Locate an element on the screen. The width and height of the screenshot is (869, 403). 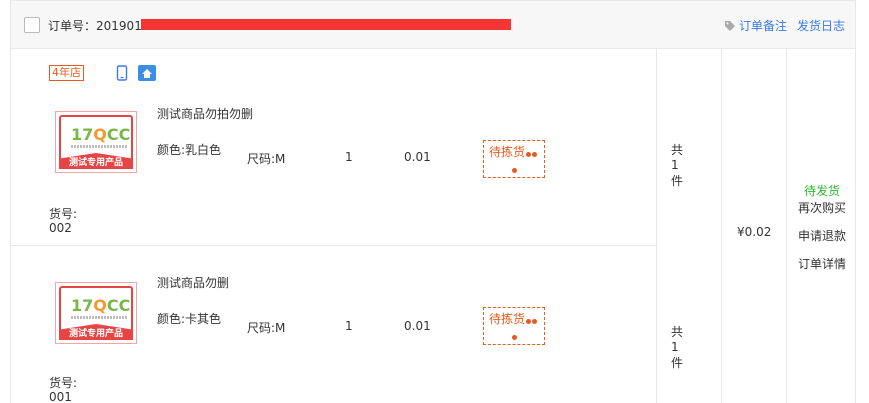
request-refund-link: 申请退款 is located at coordinates (822, 236).